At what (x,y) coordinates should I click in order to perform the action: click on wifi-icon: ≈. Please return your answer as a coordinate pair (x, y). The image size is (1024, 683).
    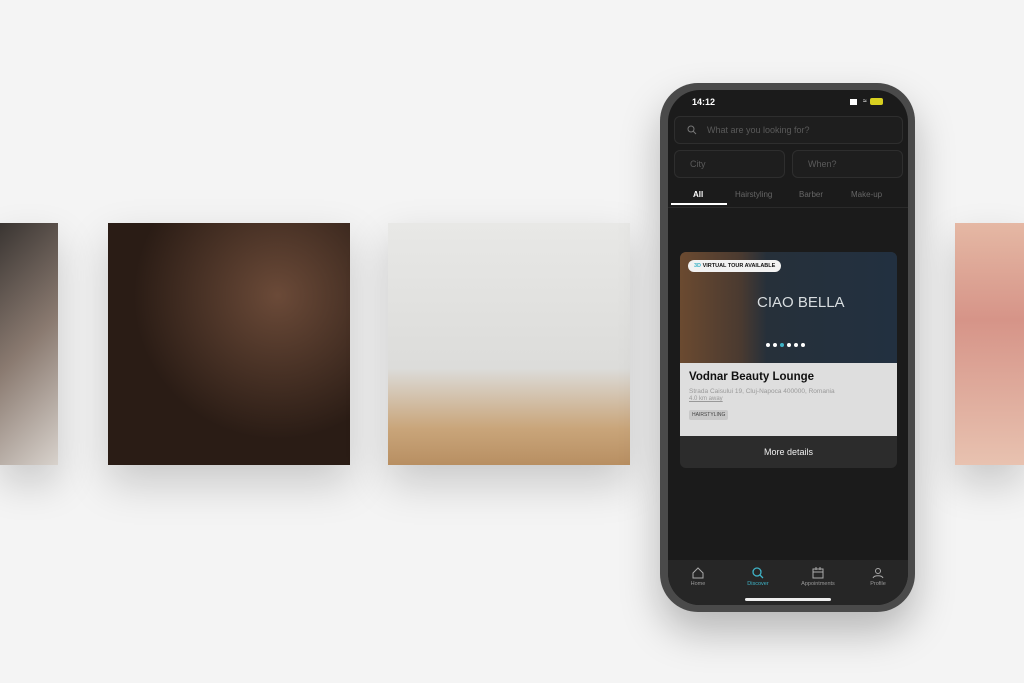
    Looking at the image, I should click on (865, 101).